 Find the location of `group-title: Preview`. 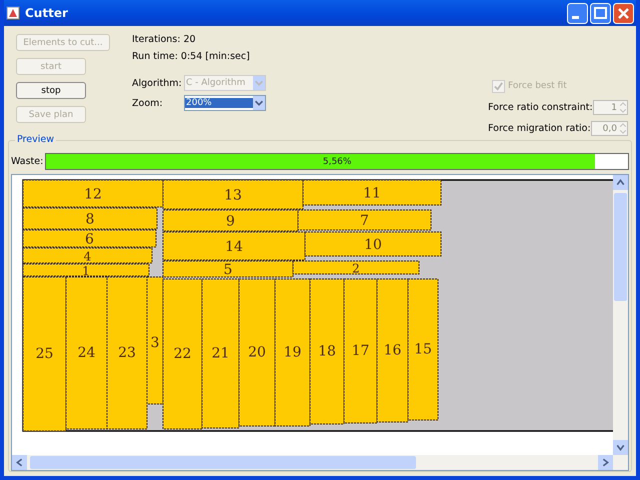

group-title: Preview is located at coordinates (35, 139).